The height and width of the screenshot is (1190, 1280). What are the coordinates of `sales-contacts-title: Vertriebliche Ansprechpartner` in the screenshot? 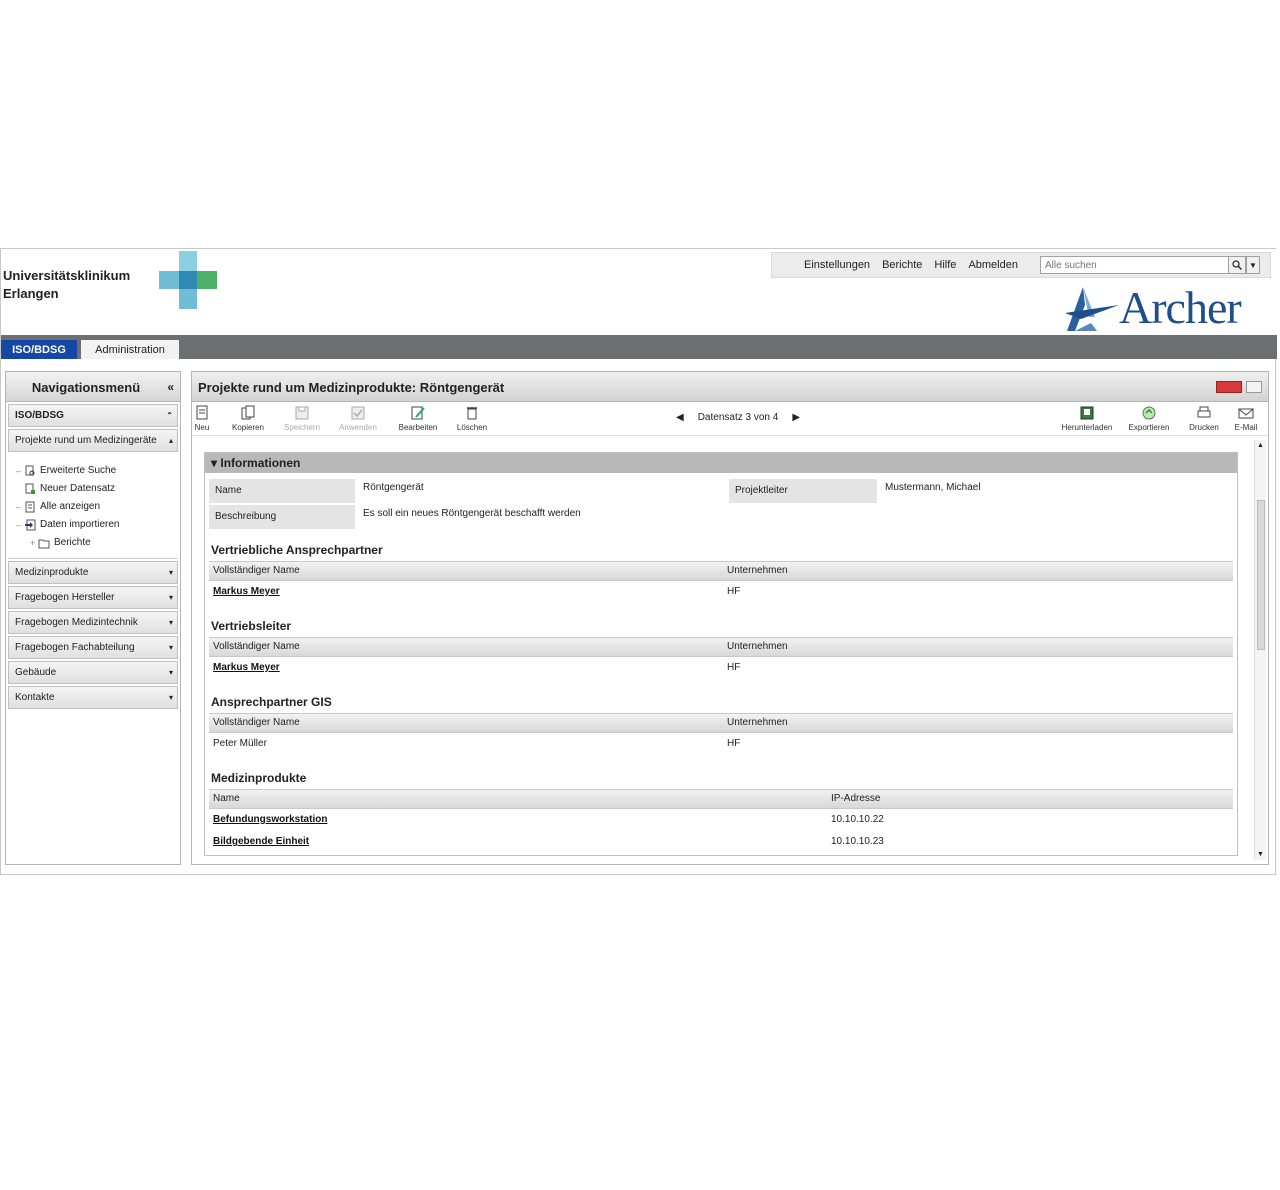 It's located at (297, 550).